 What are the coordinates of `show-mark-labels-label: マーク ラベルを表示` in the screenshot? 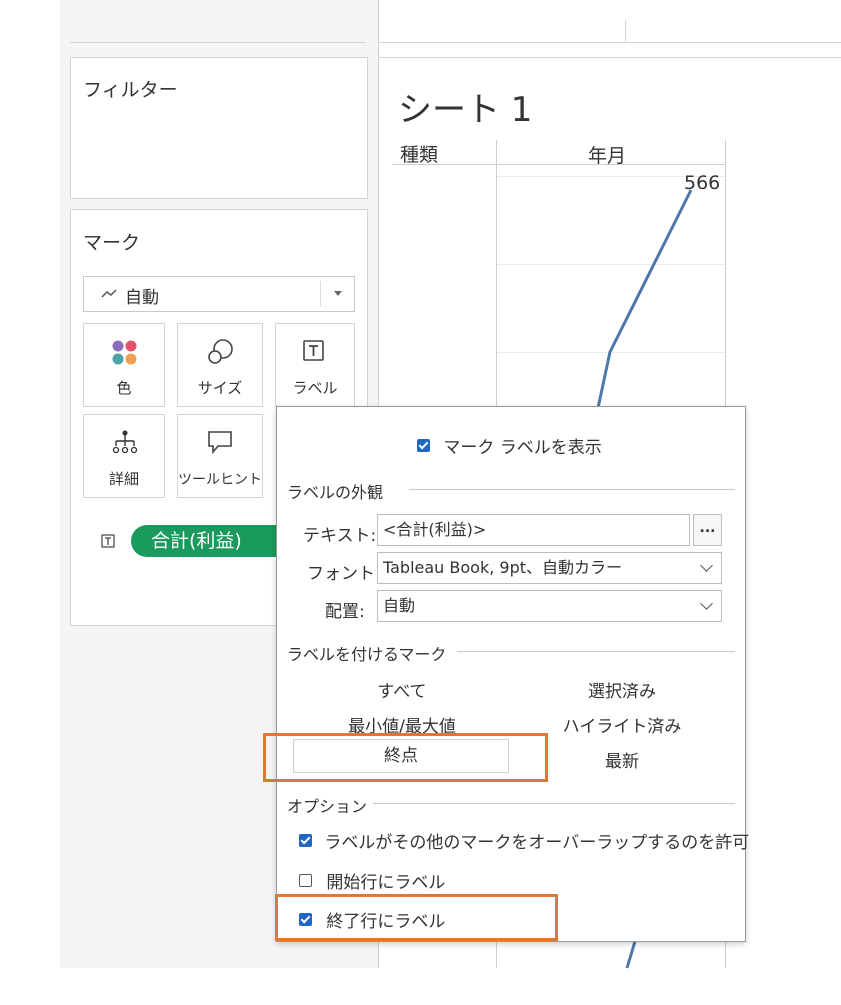 It's located at (522, 448).